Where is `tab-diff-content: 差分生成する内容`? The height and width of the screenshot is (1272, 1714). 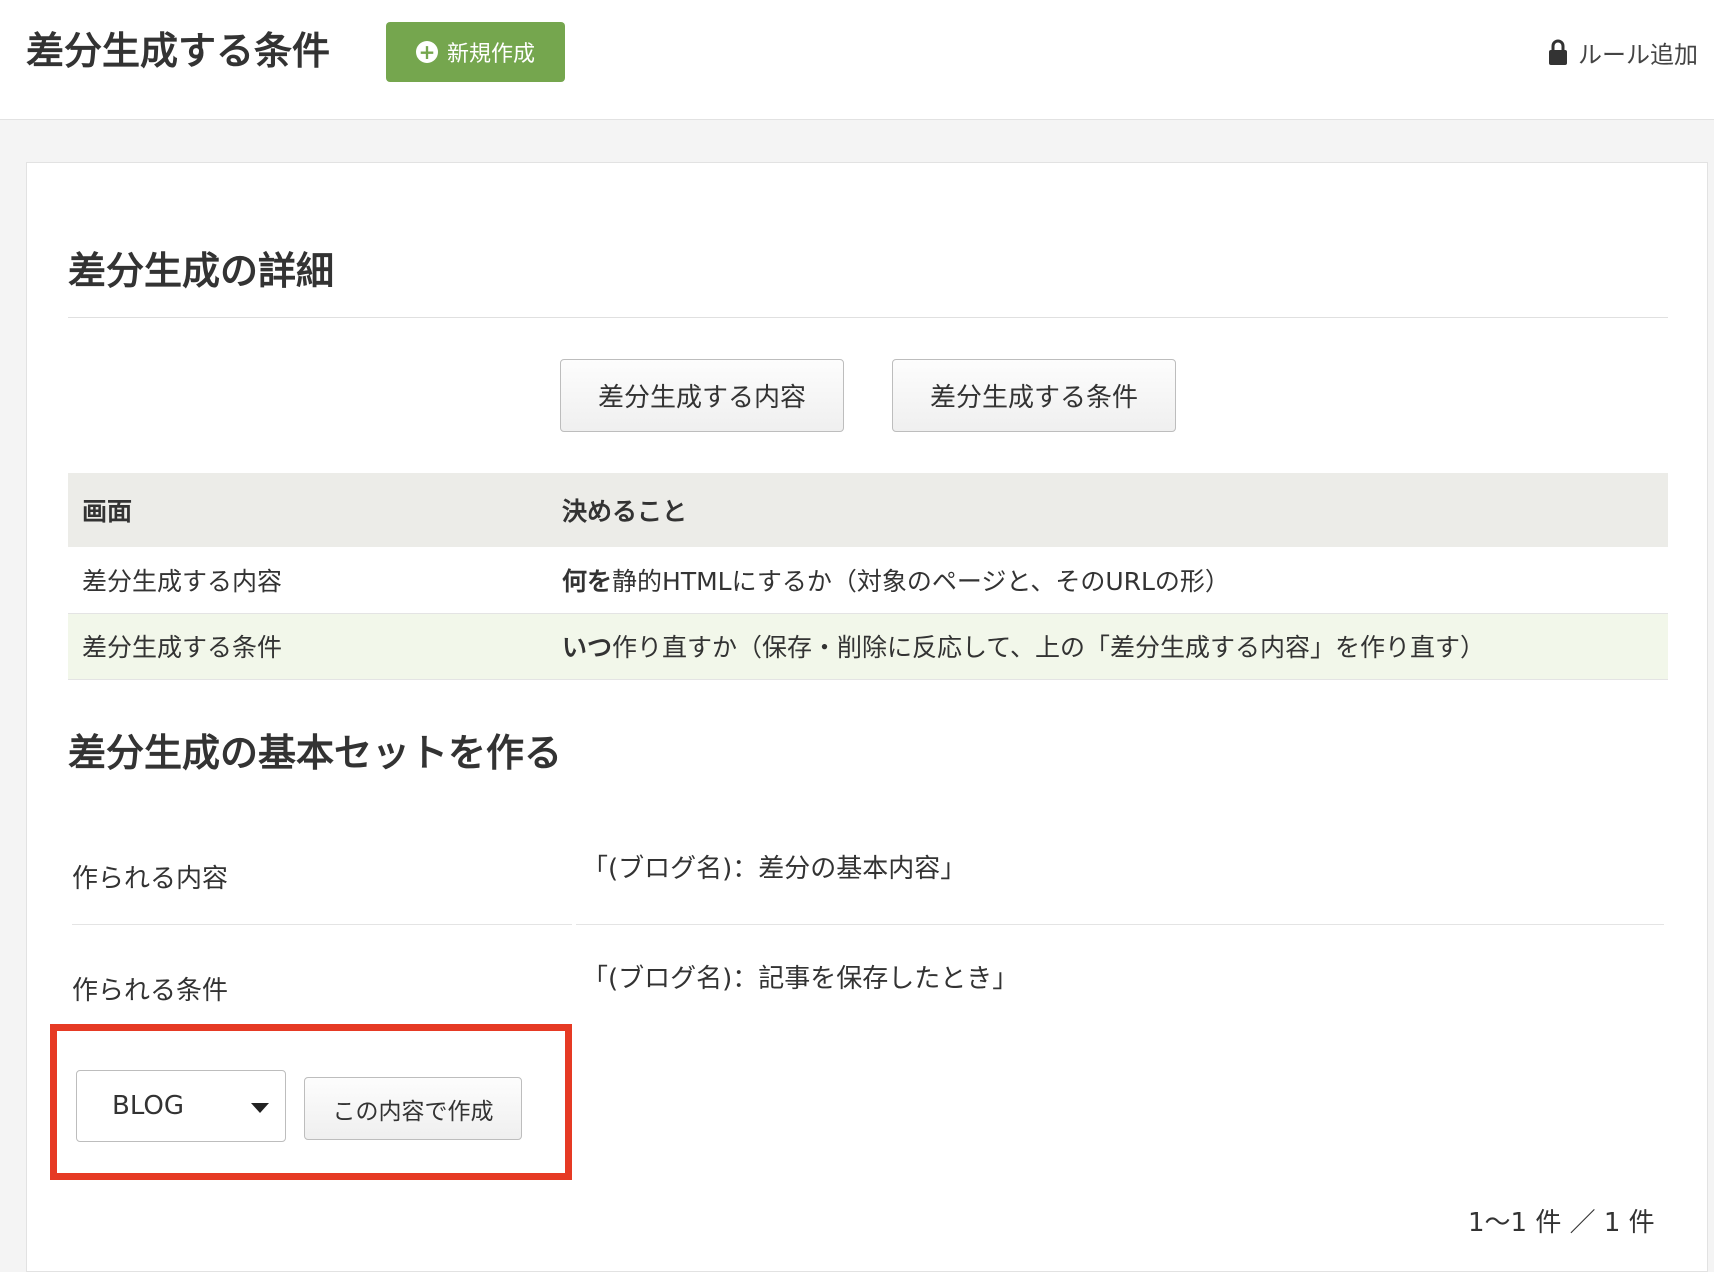
tab-diff-content: 差分生成する内容 is located at coordinates (702, 395).